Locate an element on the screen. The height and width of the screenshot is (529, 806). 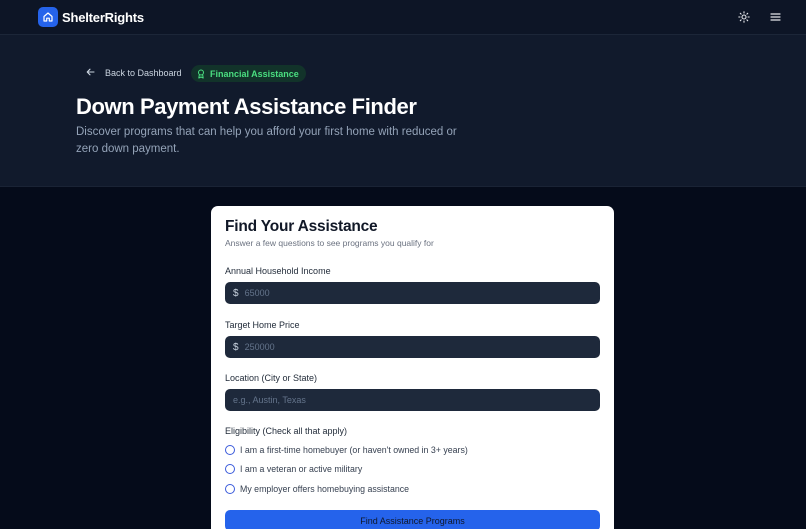
income-input is located at coordinates (414, 293).